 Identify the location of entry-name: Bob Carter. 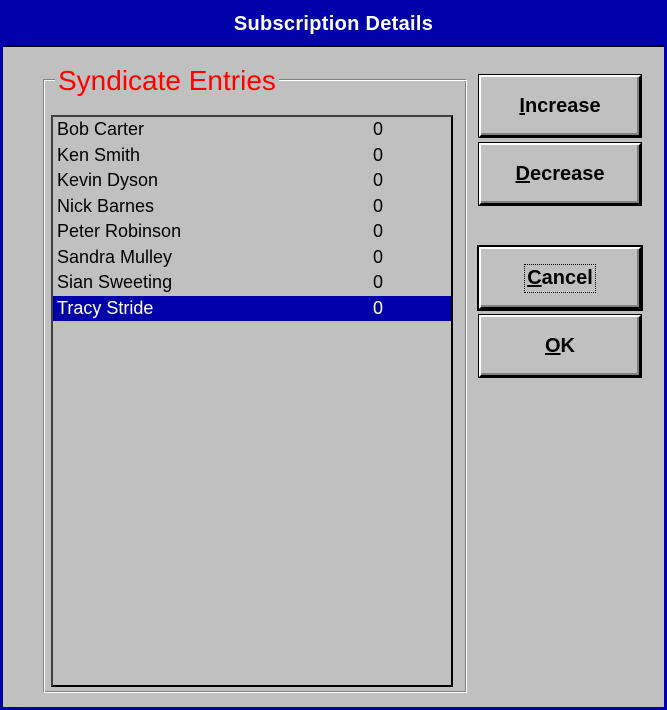
(101, 129).